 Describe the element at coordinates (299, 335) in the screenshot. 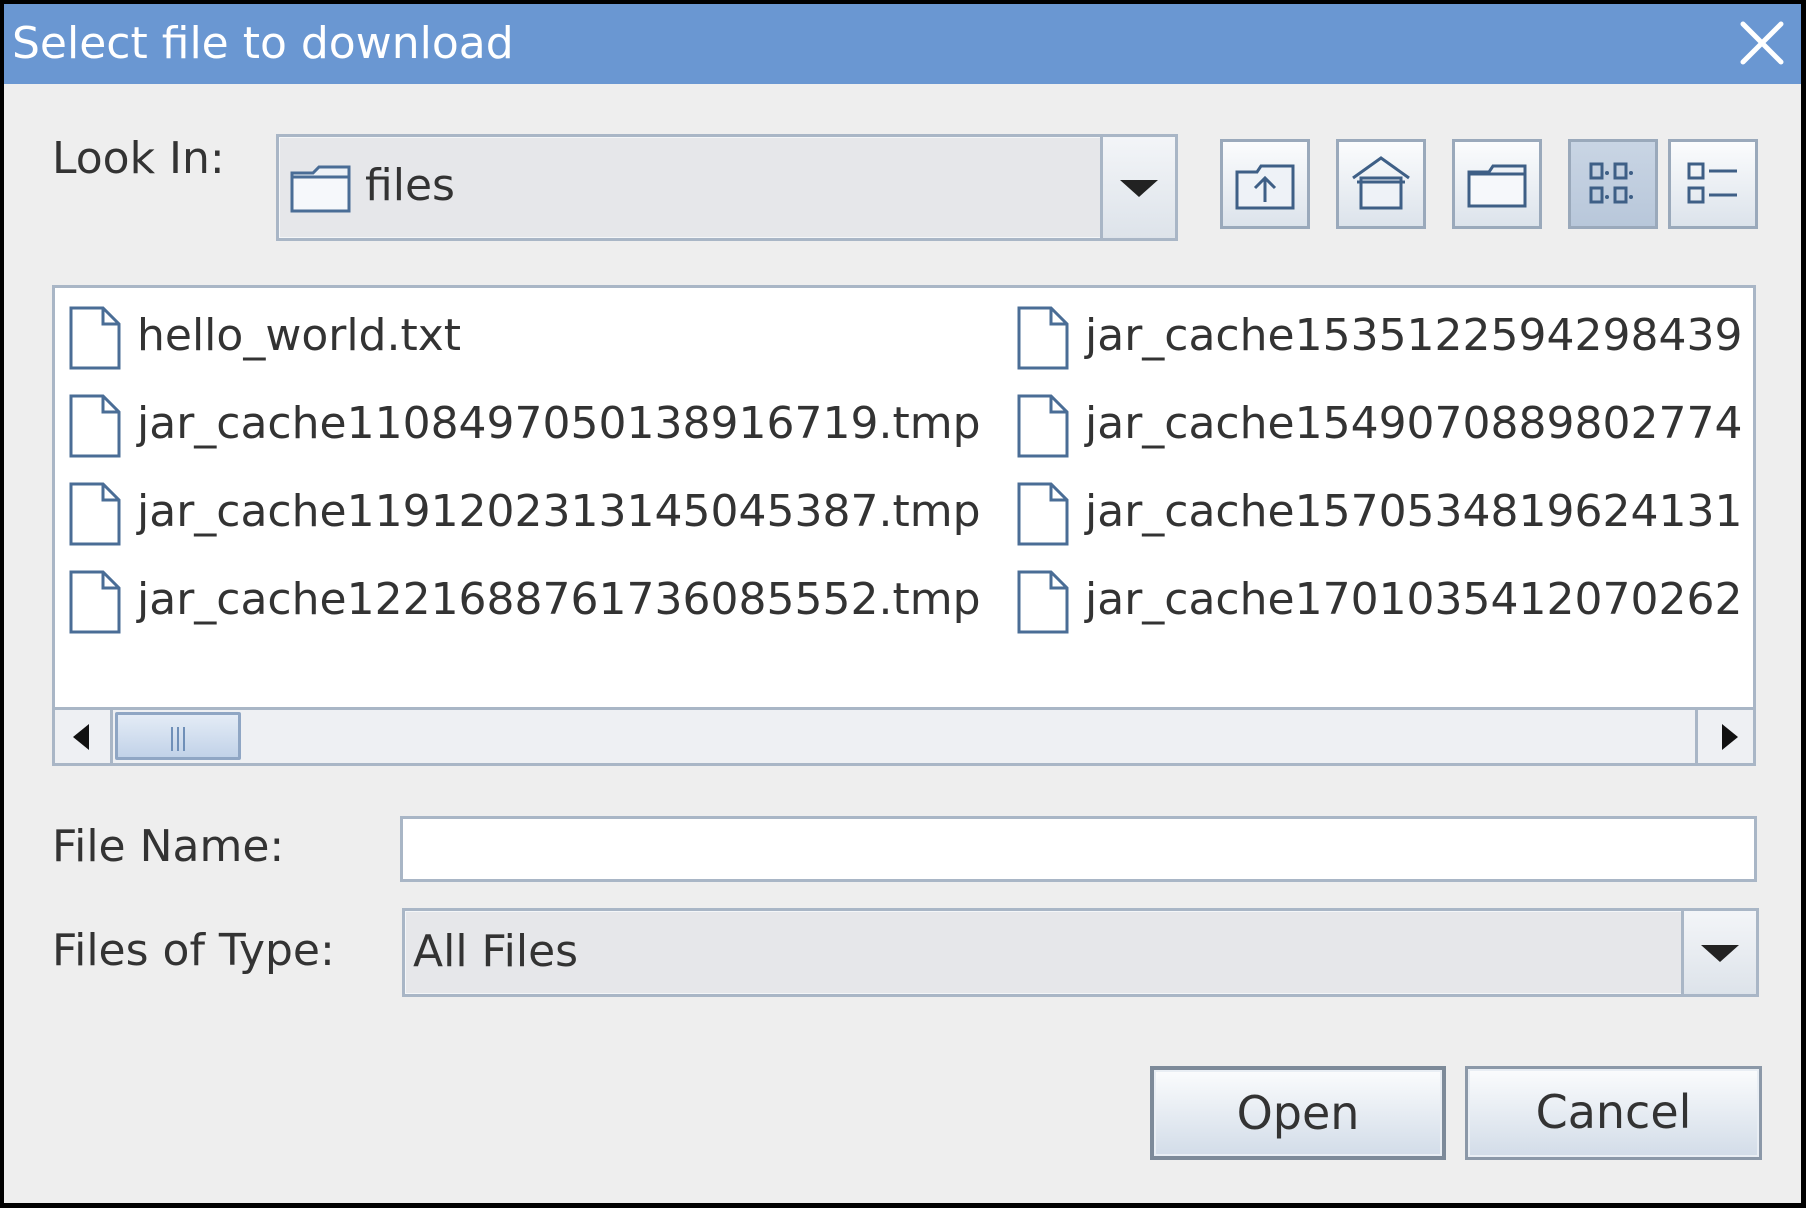

I see `file-name: hello_world.txt` at that location.